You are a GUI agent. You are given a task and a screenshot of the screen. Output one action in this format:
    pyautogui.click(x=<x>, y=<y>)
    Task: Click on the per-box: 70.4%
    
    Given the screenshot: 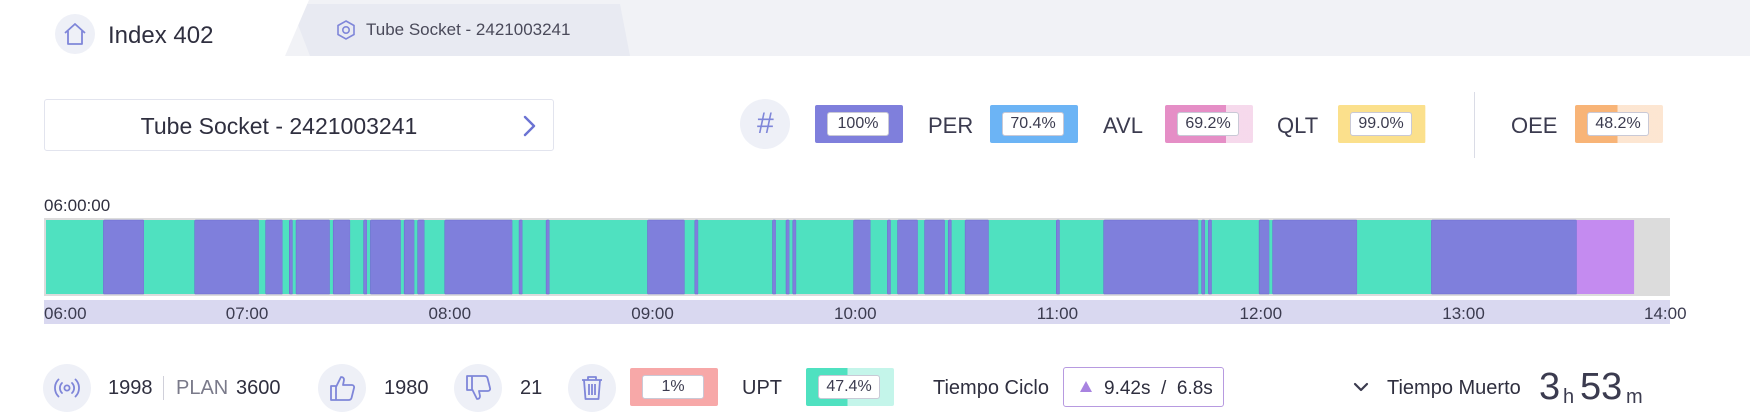 What is the action you would take?
    pyautogui.click(x=1034, y=124)
    